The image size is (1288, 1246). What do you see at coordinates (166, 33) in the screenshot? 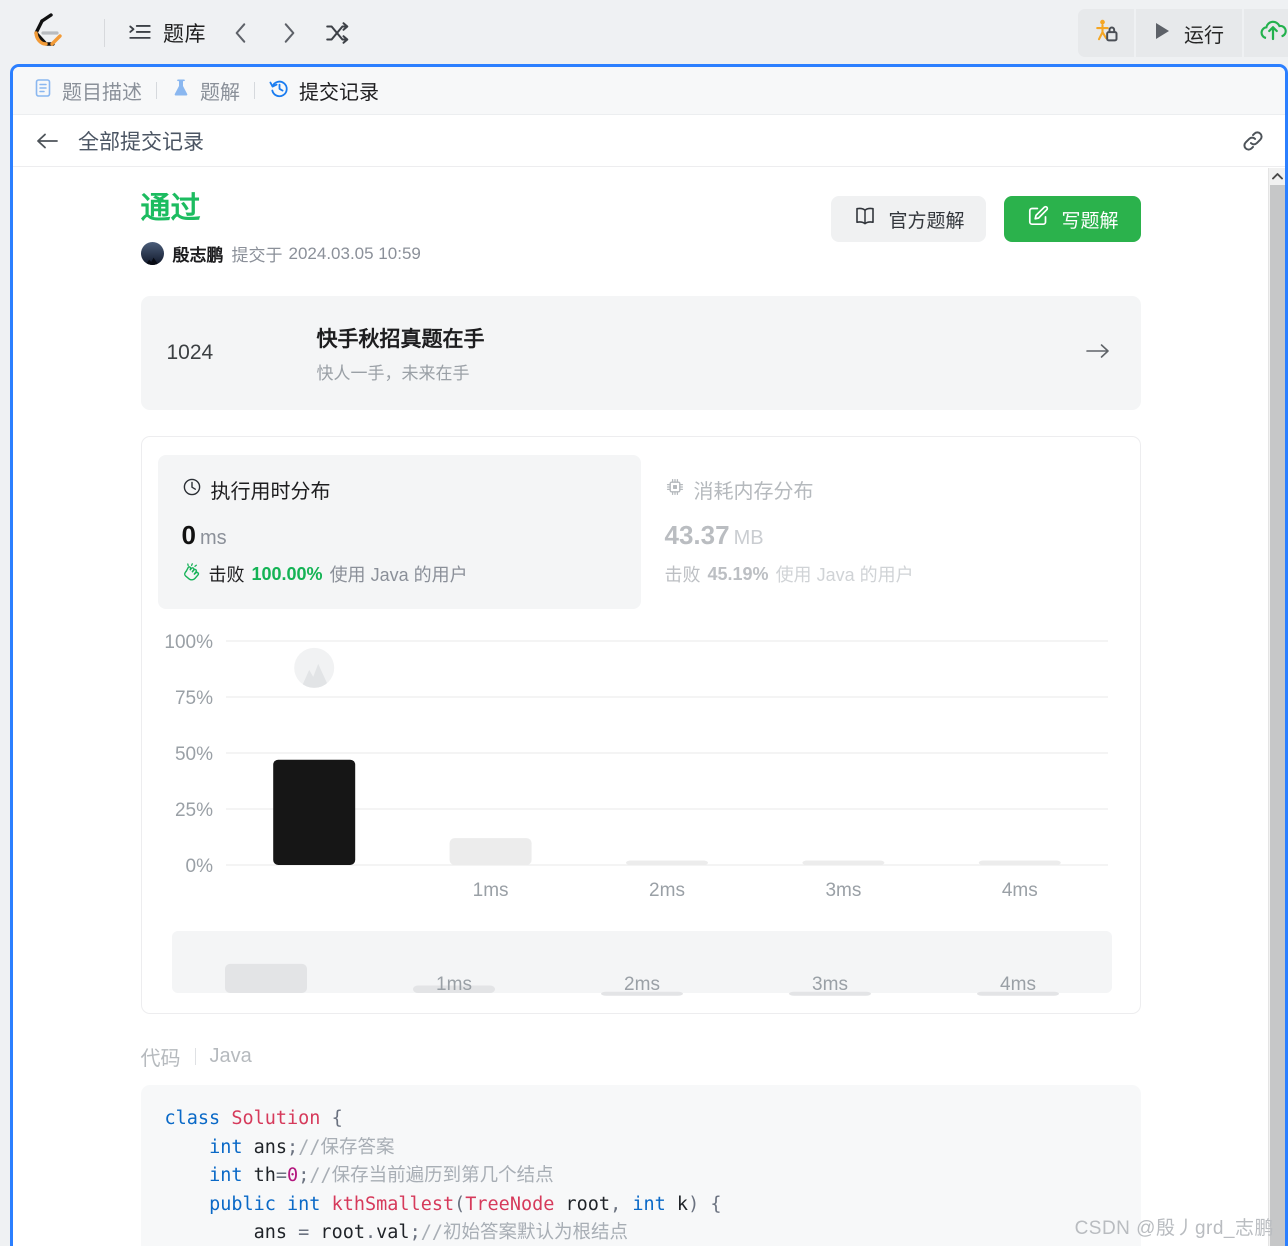
I see `nav-problemset: 题库` at bounding box center [166, 33].